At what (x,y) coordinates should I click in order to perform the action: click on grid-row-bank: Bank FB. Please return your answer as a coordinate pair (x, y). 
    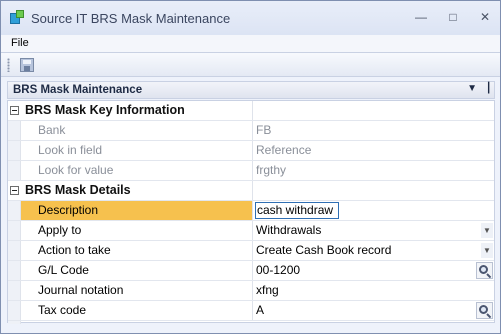
    Looking at the image, I should click on (251, 131).